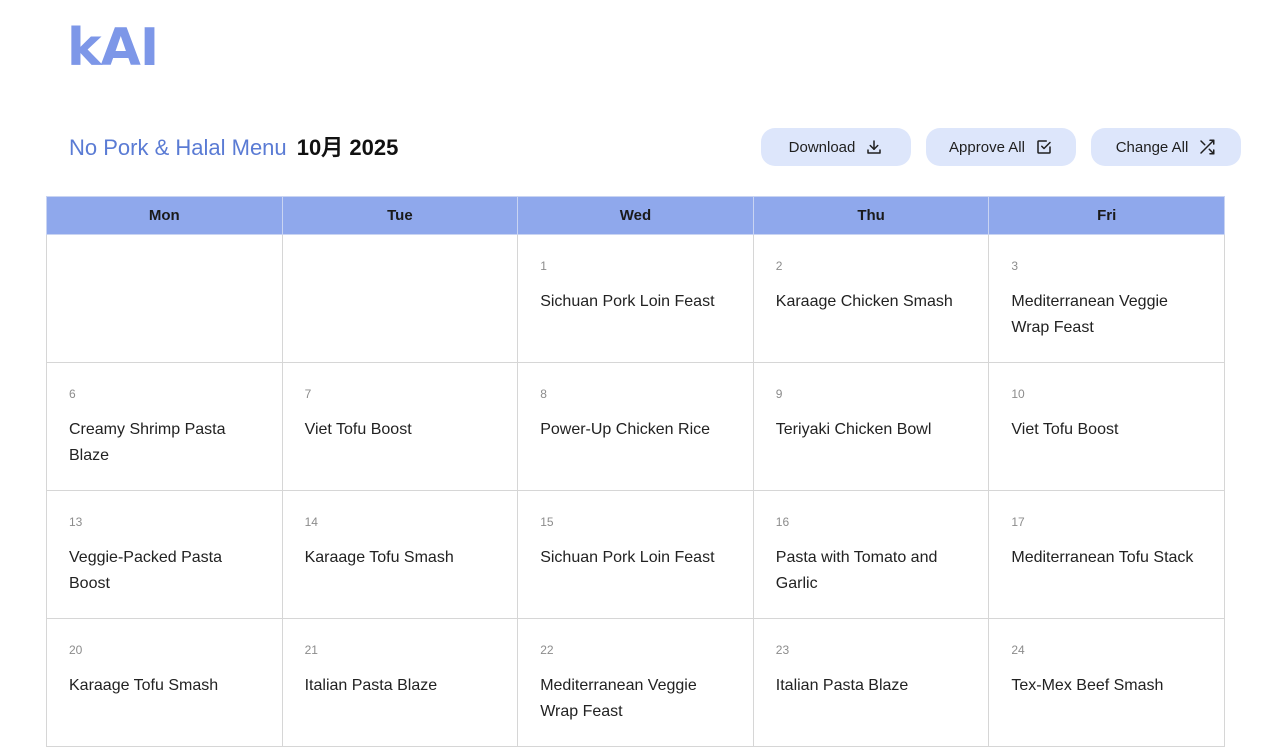 The image size is (1280, 747). What do you see at coordinates (76, 650) in the screenshot?
I see `day-number: 20` at bounding box center [76, 650].